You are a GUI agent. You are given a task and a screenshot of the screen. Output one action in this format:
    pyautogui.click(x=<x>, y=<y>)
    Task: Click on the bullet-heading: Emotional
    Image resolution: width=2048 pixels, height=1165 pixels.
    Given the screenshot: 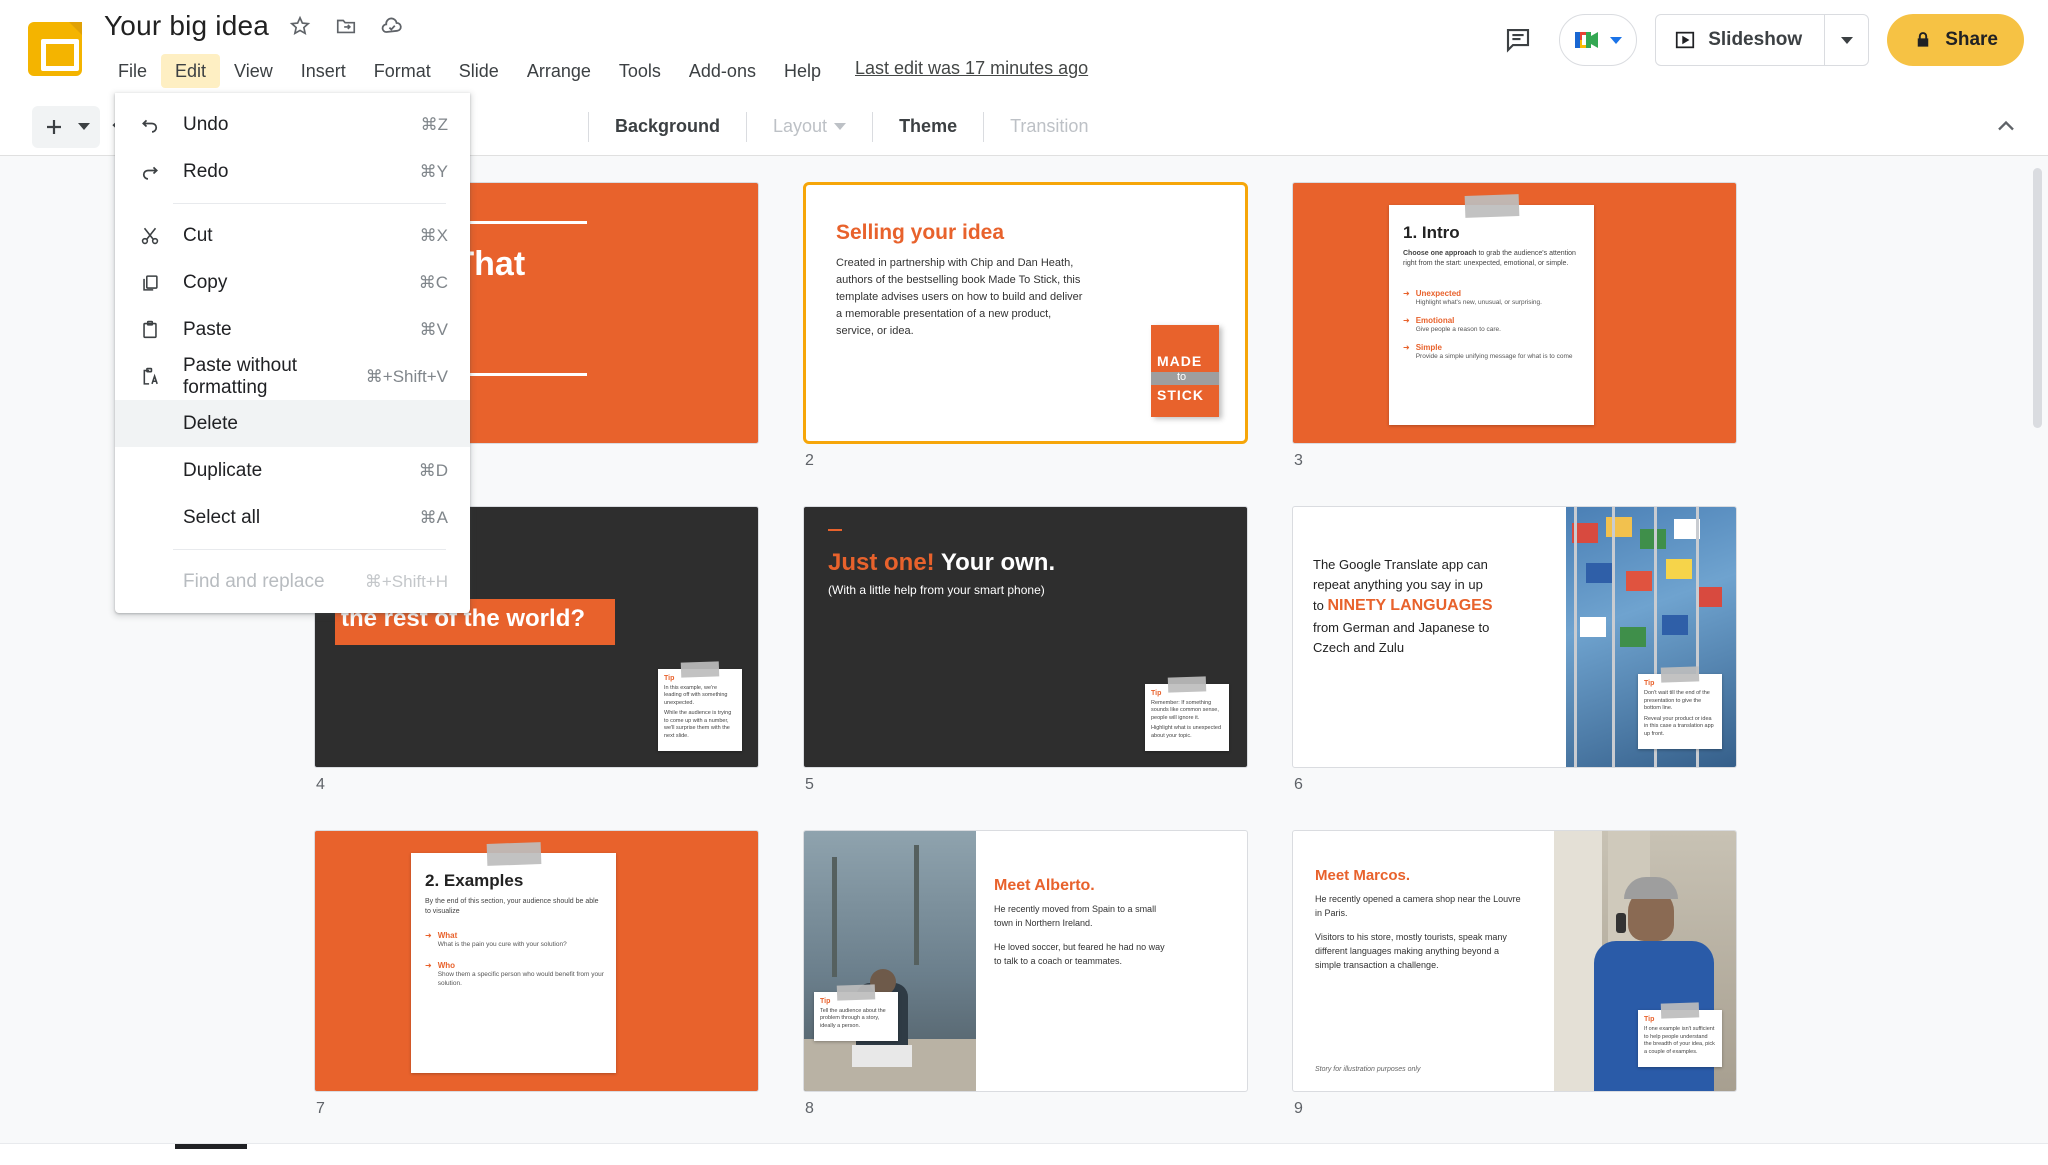 What is the action you would take?
    pyautogui.click(x=1435, y=321)
    